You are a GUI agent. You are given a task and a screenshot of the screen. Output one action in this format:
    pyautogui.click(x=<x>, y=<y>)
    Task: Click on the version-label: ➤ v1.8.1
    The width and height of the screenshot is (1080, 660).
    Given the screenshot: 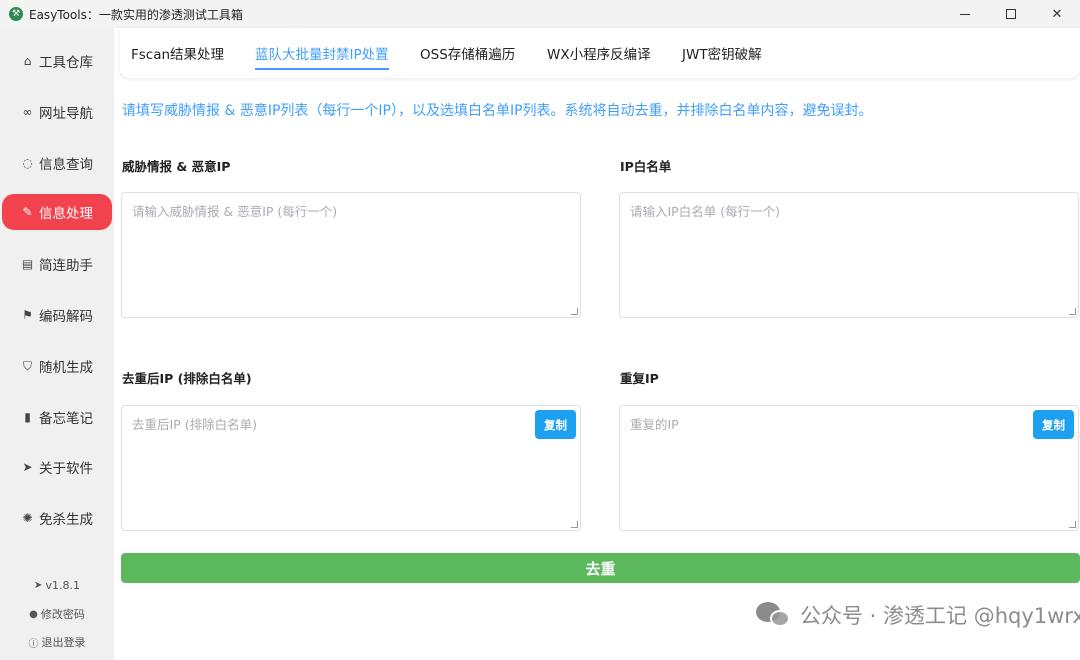 What is the action you would take?
    pyautogui.click(x=57, y=585)
    